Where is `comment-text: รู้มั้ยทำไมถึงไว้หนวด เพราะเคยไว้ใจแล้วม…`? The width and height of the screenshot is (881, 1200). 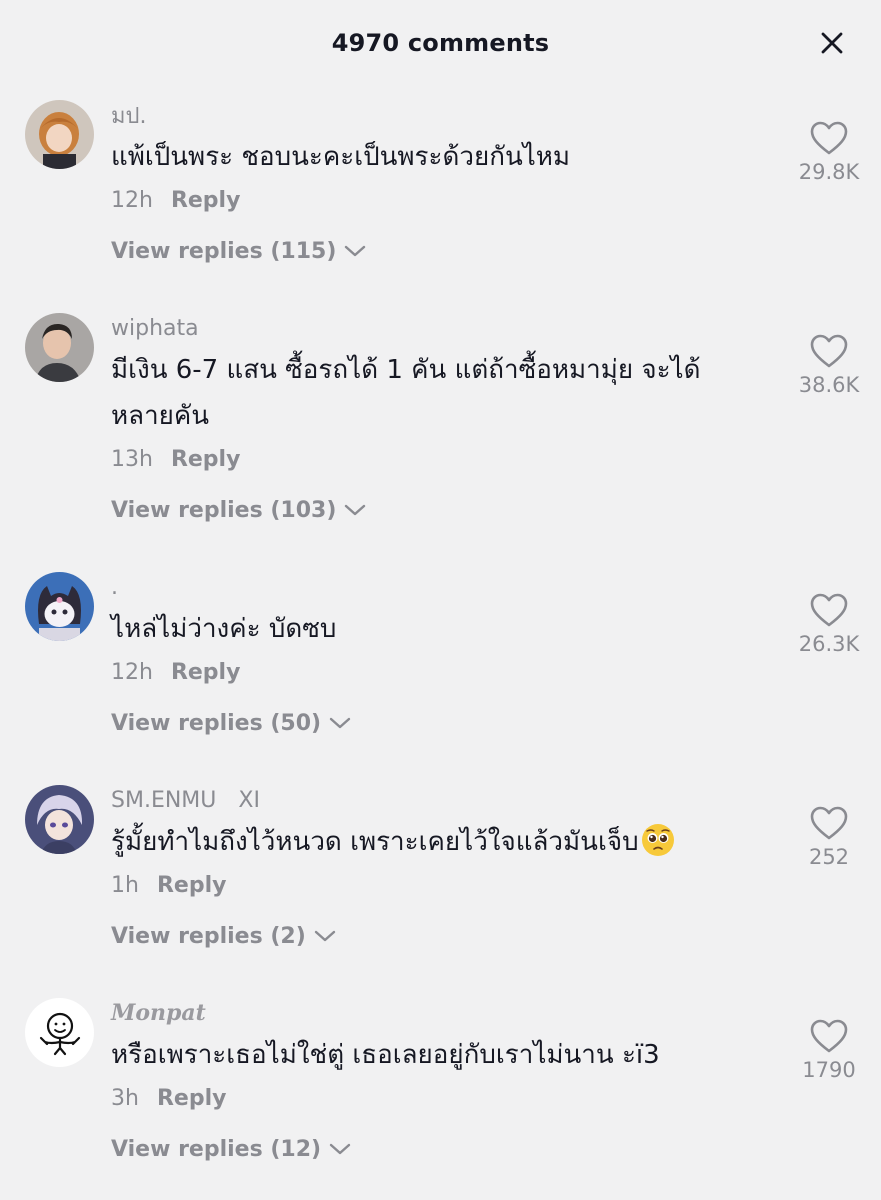
comment-text: รู้มั้ยทำไมถึงไว้หนวด เพราะเคยไว้ใจแล้วม… is located at coordinates (441, 842).